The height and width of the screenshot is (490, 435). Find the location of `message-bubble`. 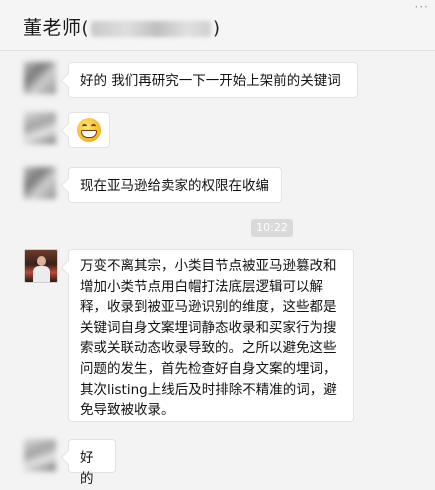

message-bubble is located at coordinates (89, 130).